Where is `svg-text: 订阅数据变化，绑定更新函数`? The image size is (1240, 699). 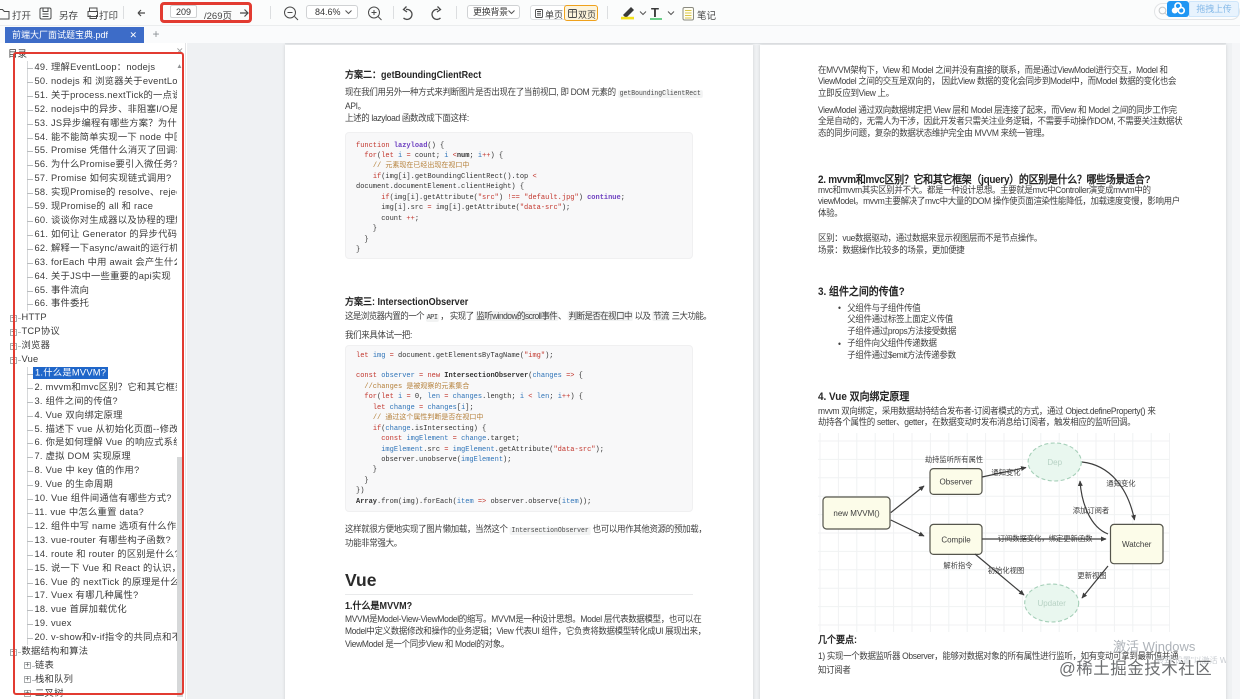 svg-text: 订阅数据变化，绑定更新函数 is located at coordinates (1046, 538).